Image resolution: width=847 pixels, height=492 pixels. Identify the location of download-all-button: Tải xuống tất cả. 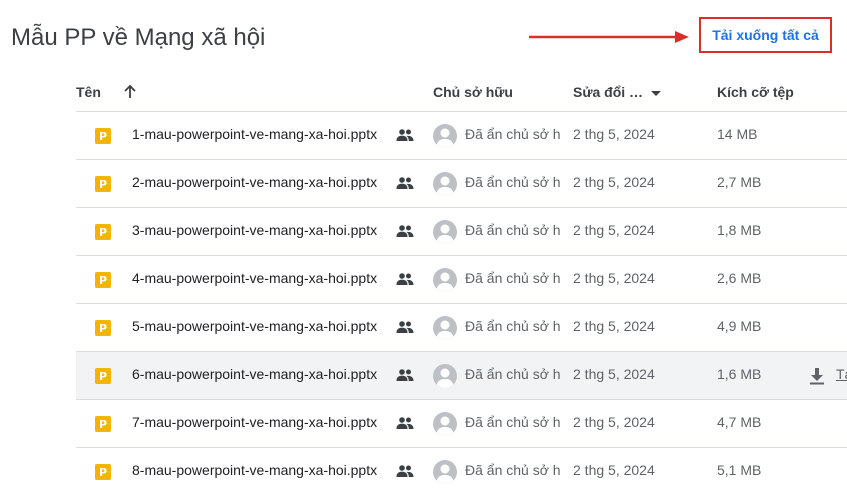
(765, 35).